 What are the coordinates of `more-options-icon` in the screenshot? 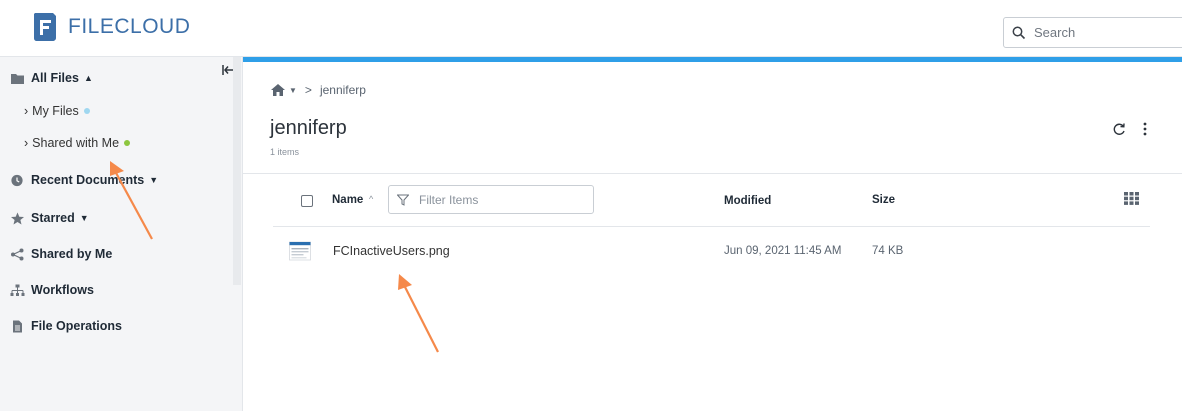 It's located at (1145, 129).